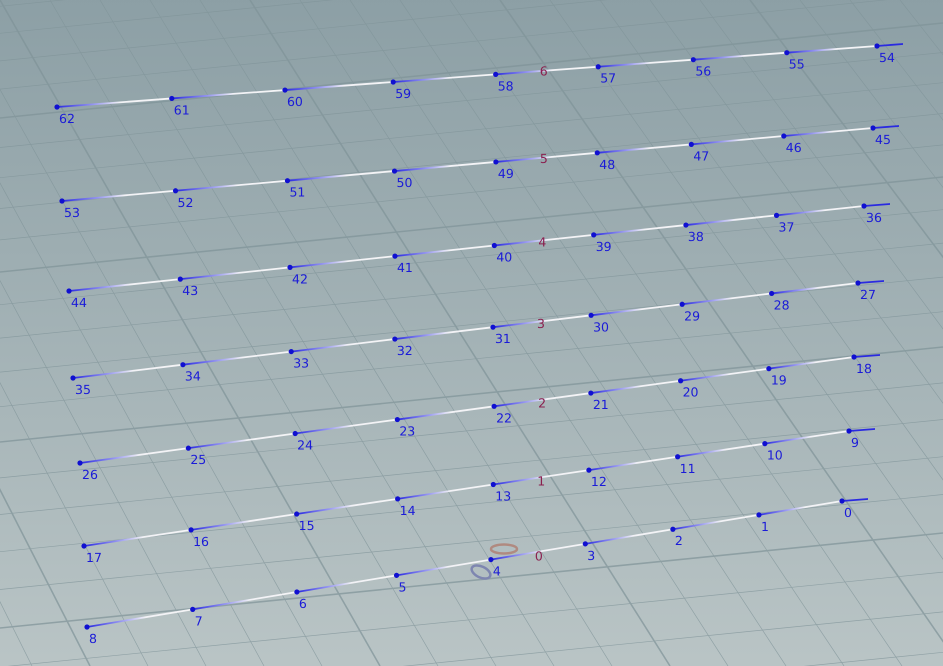 The height and width of the screenshot is (666, 943). I want to click on point-number: 51, so click(297, 192).